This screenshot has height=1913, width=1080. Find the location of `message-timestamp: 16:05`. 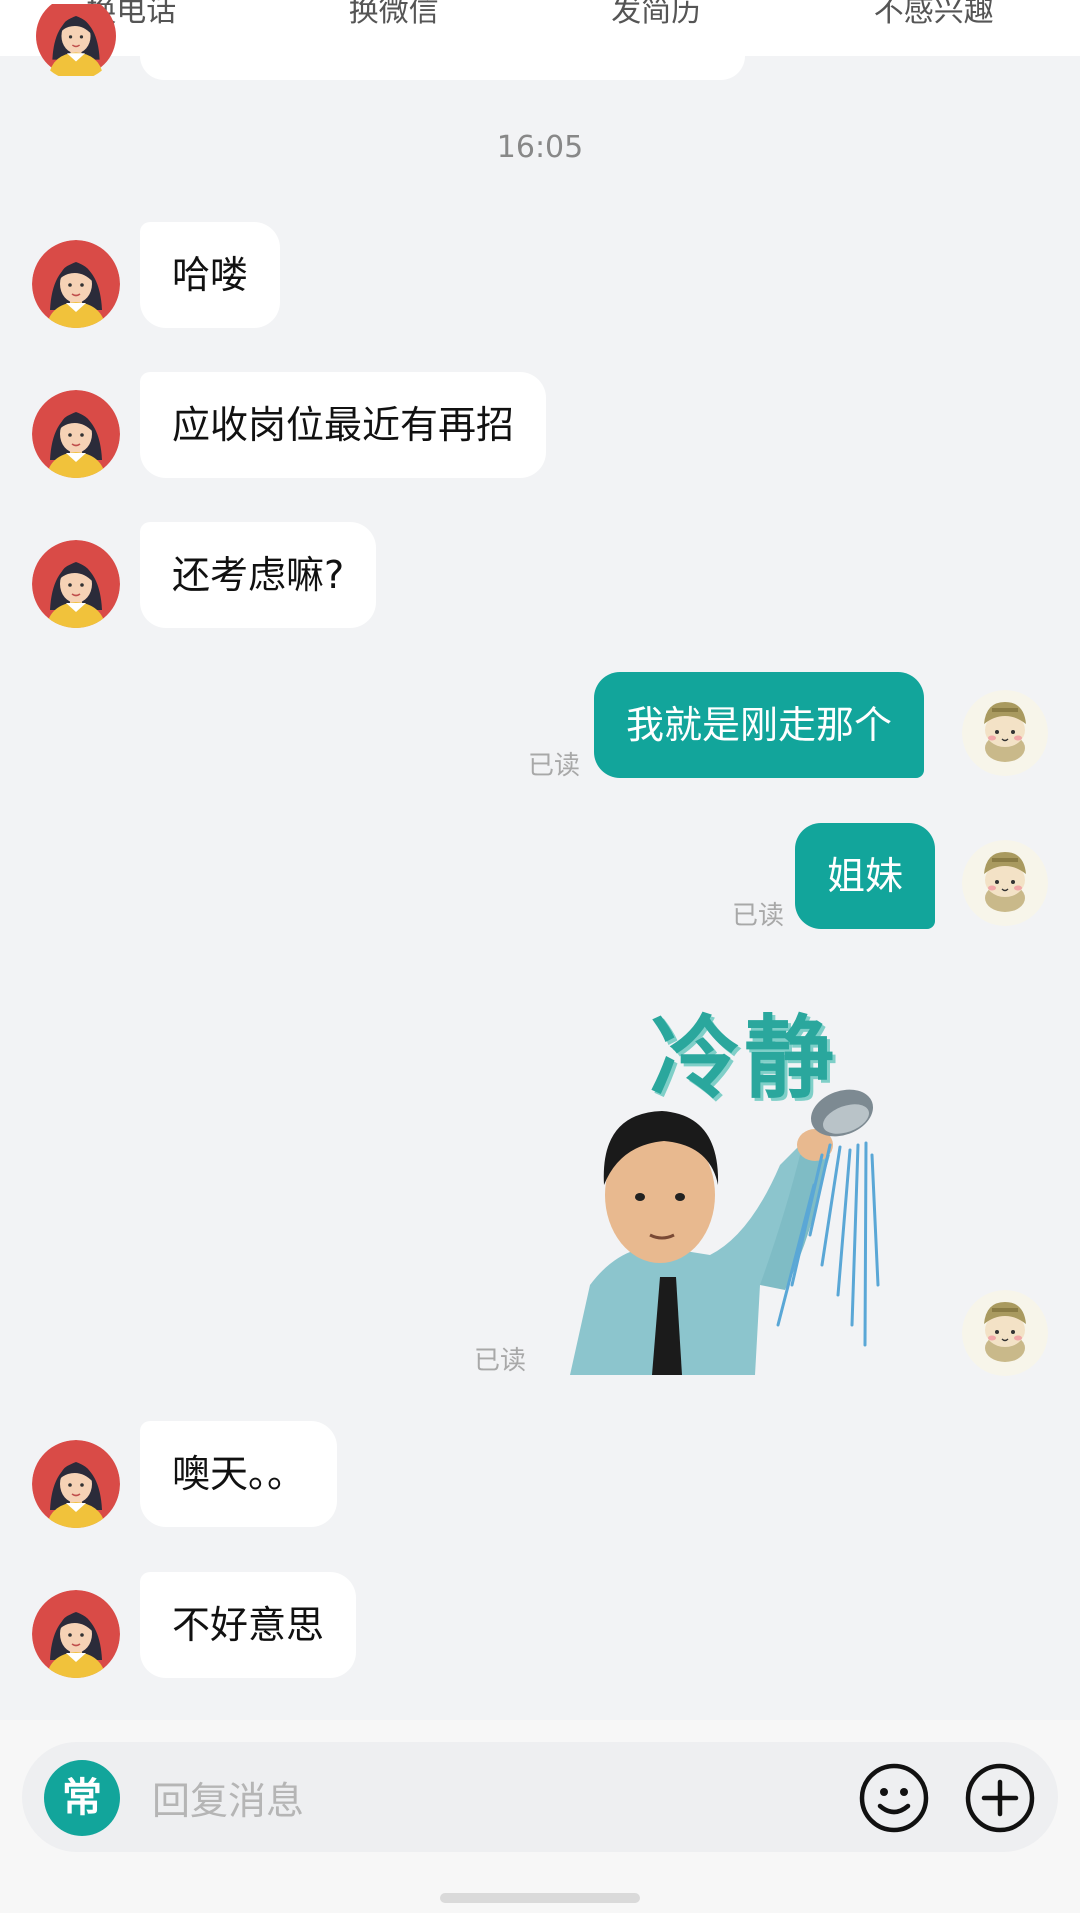

message-timestamp: 16:05 is located at coordinates (540, 147).